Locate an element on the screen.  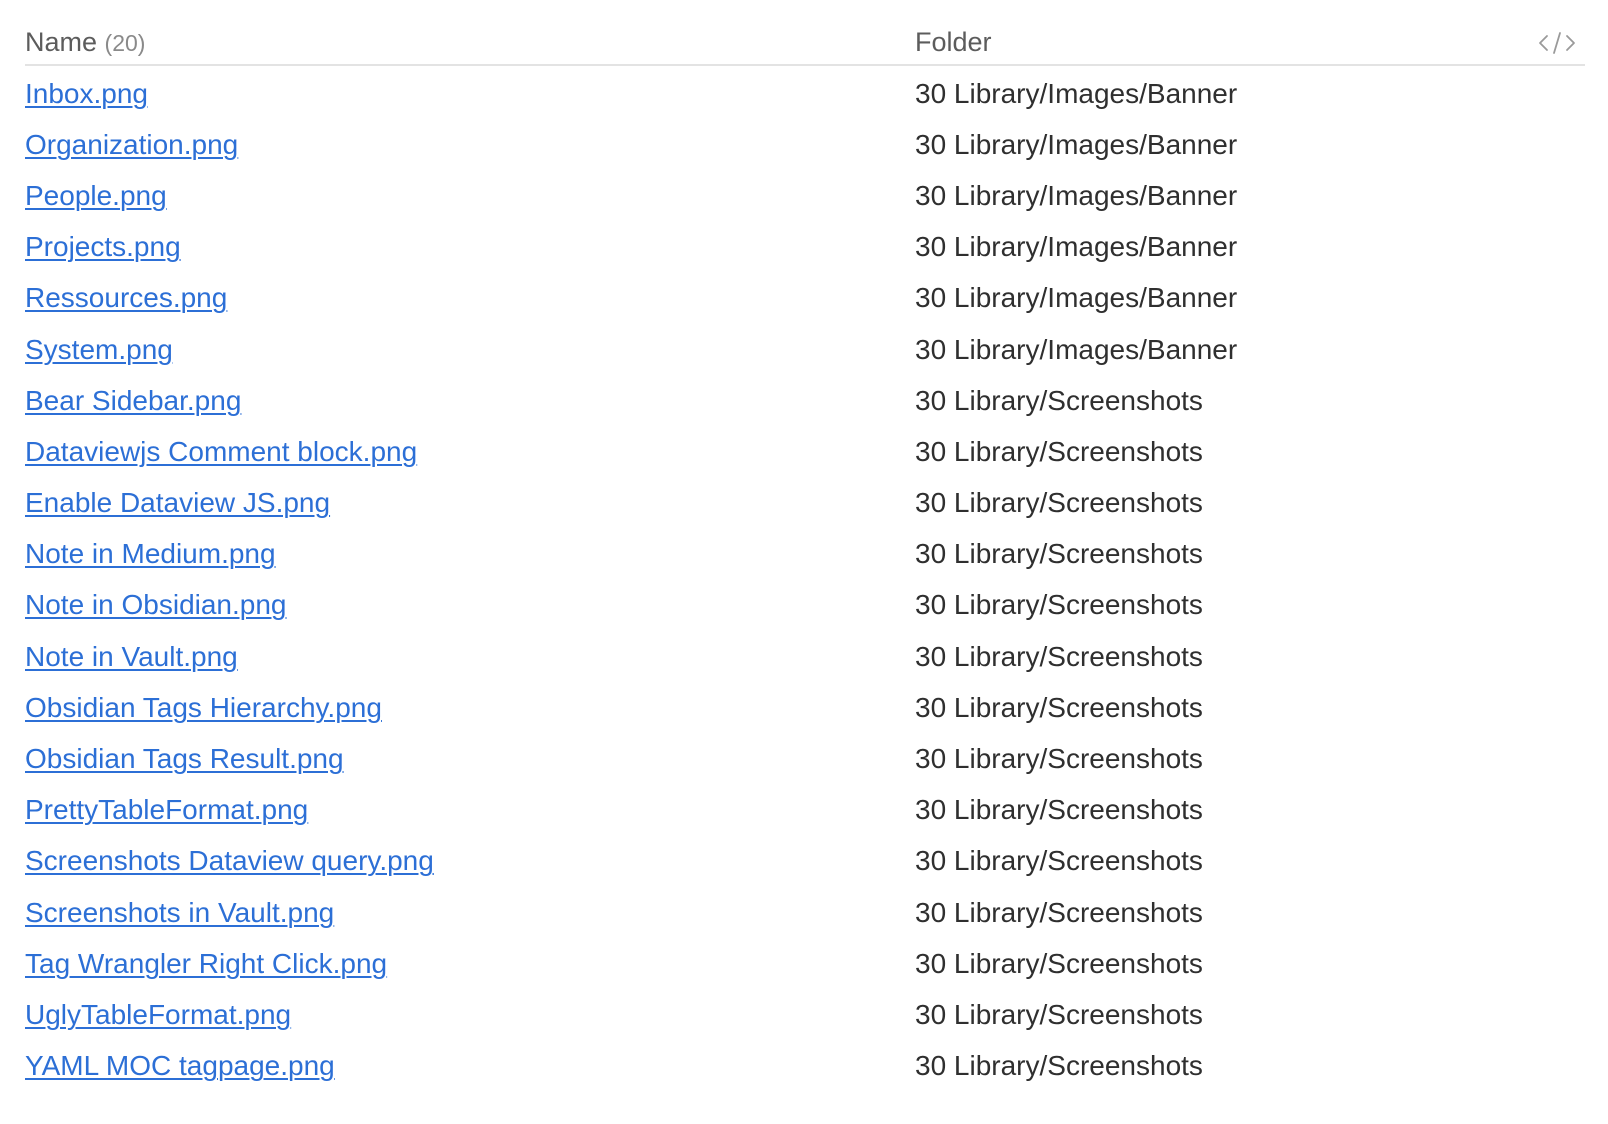
table-row: Organization.png 30 Library/Images/Banner is located at coordinates (805, 144).